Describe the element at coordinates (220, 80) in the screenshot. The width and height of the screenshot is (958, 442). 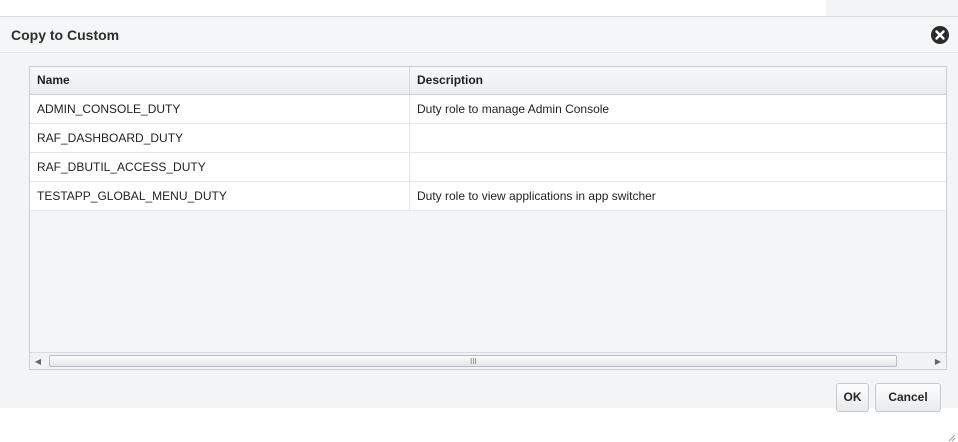
I see `column-header-name: Name` at that location.